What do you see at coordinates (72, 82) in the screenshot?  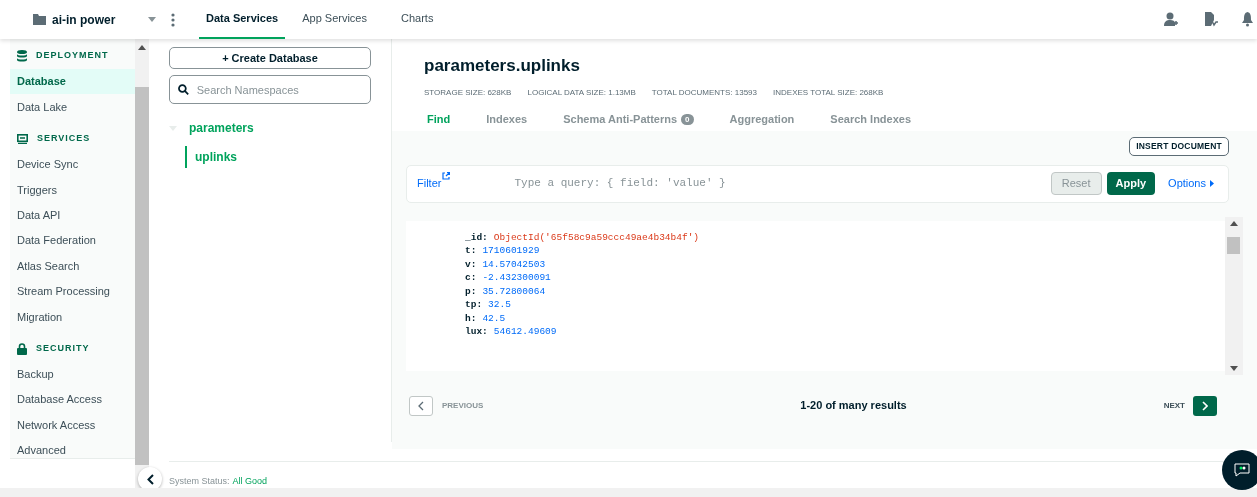 I see `sidebar-item: Database` at bounding box center [72, 82].